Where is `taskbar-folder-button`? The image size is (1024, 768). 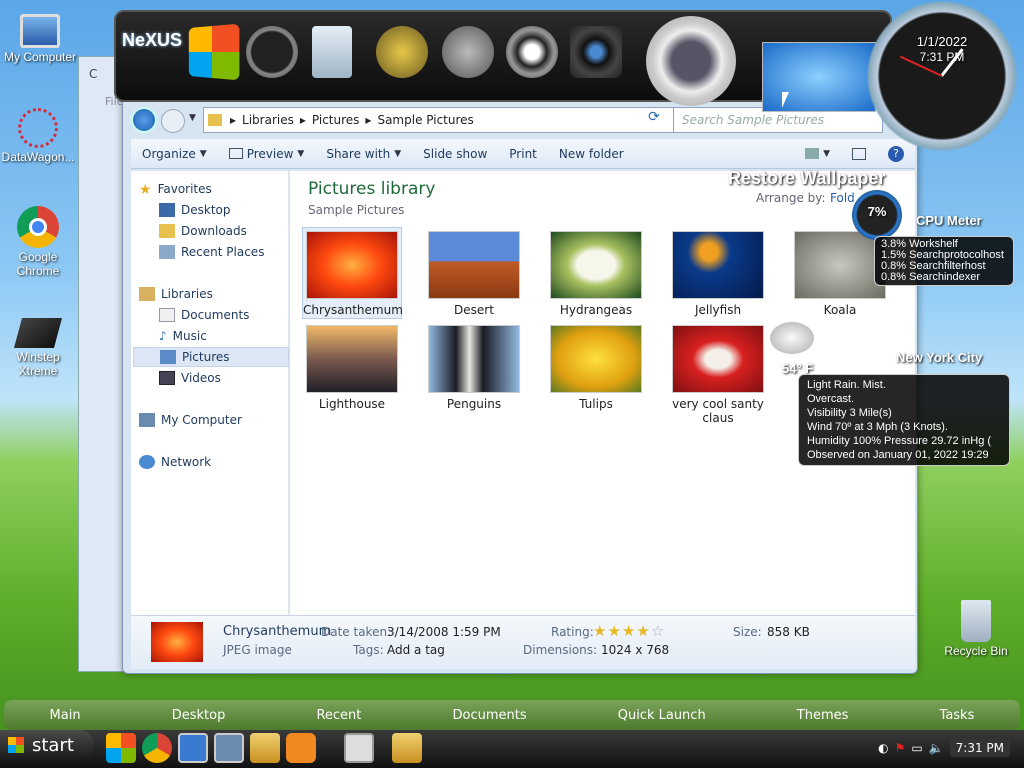
taskbar-folder-button is located at coordinates (407, 748).